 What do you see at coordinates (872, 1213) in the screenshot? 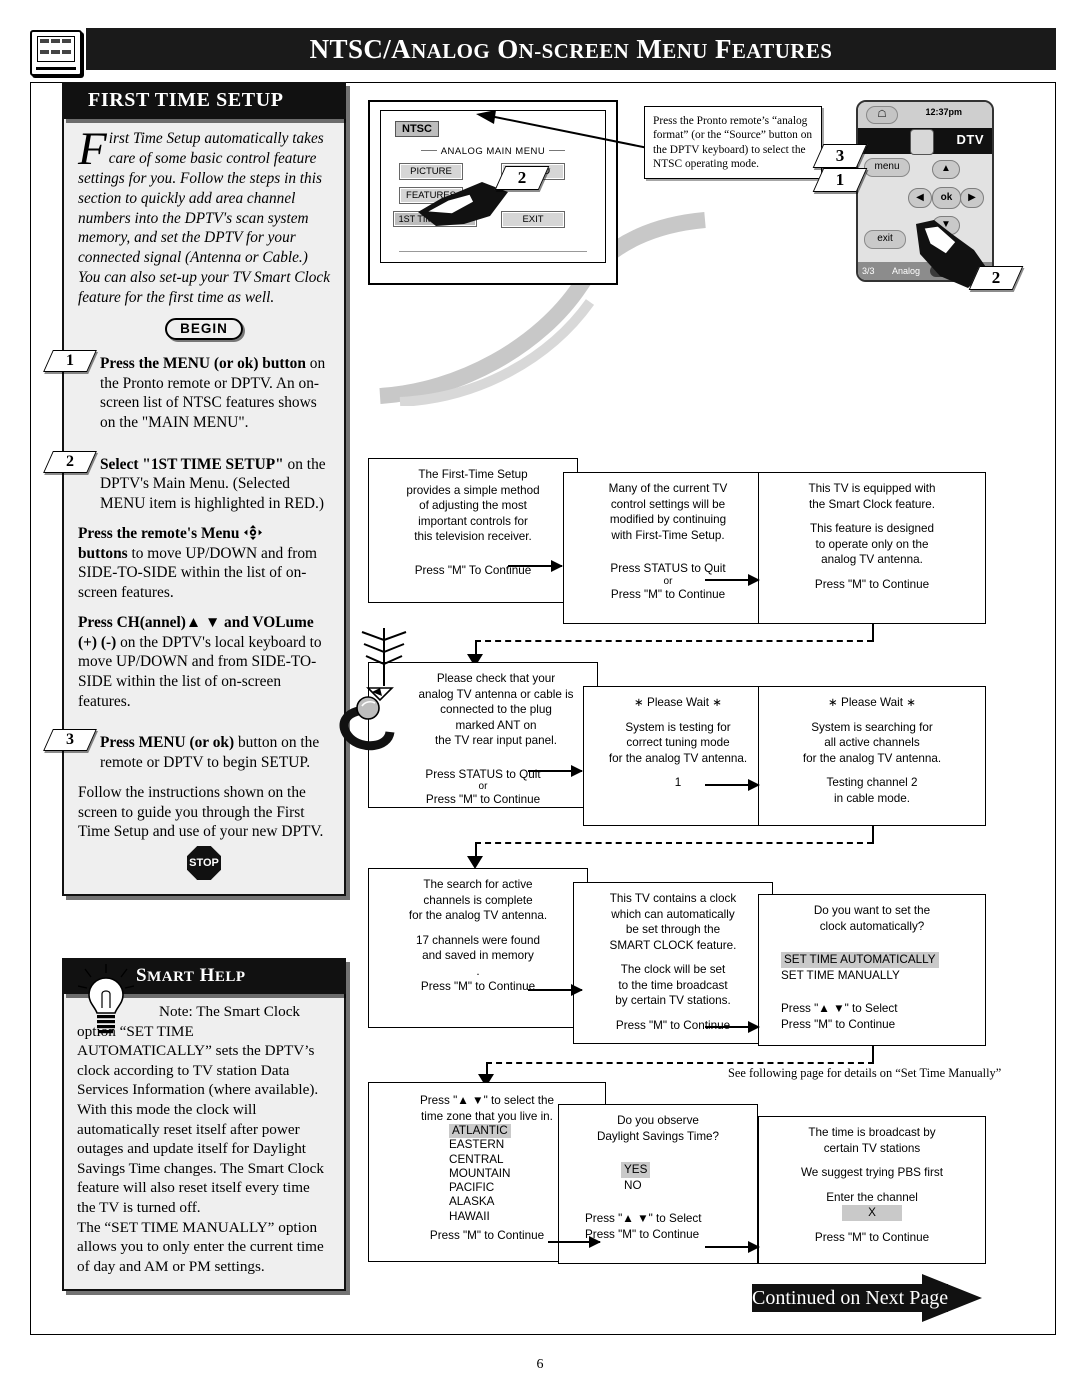
I see `flow-box-12-value: X` at bounding box center [872, 1213].